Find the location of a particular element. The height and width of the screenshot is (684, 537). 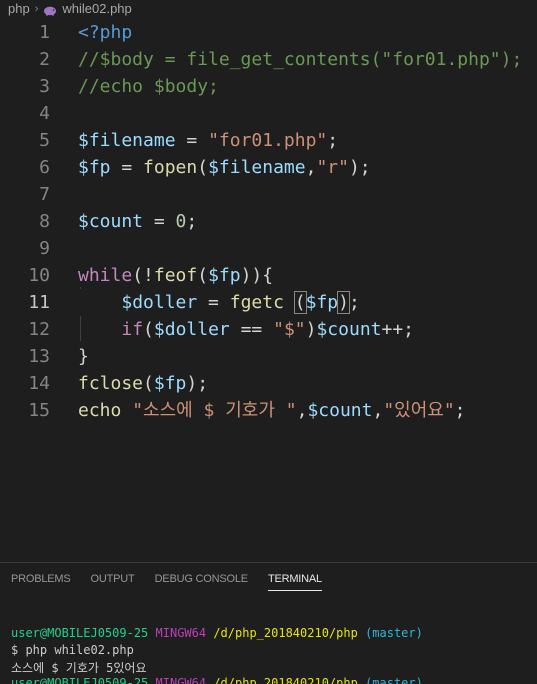

code-line: 9 is located at coordinates (268, 248).